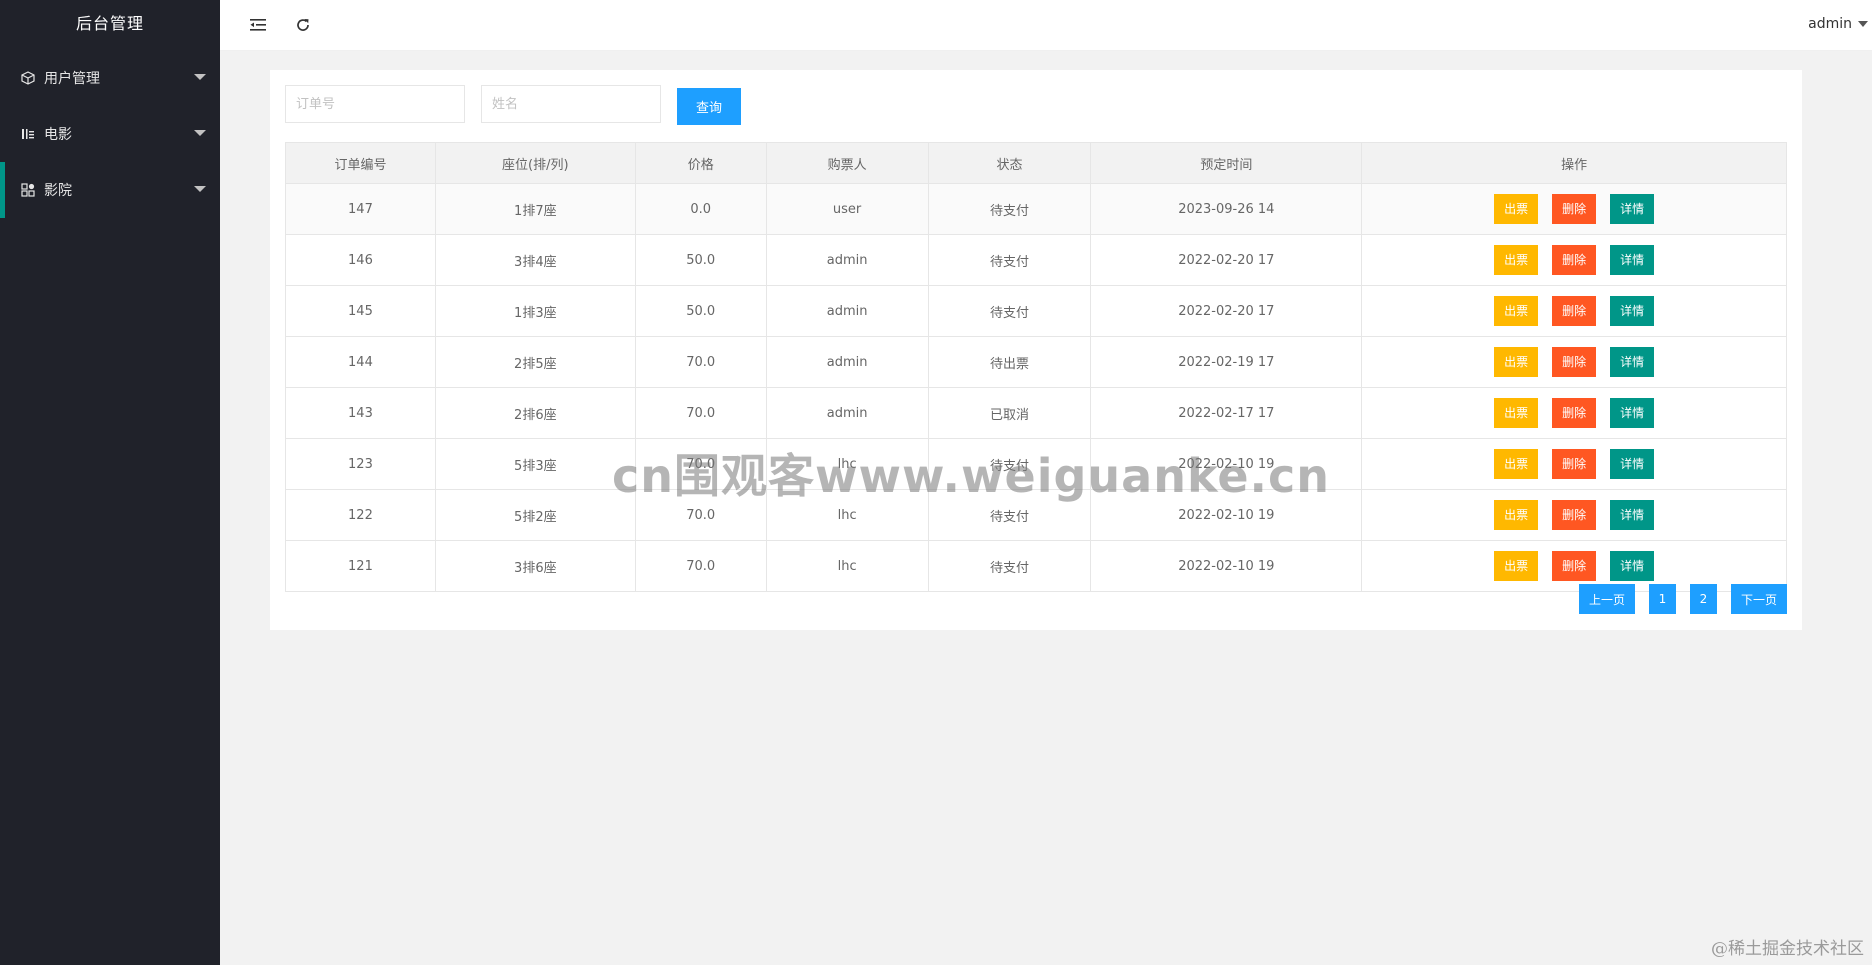 The width and height of the screenshot is (1872, 965). Describe the element at coordinates (110, 134) in the screenshot. I see `sidebar-item-movies: 电影` at that location.